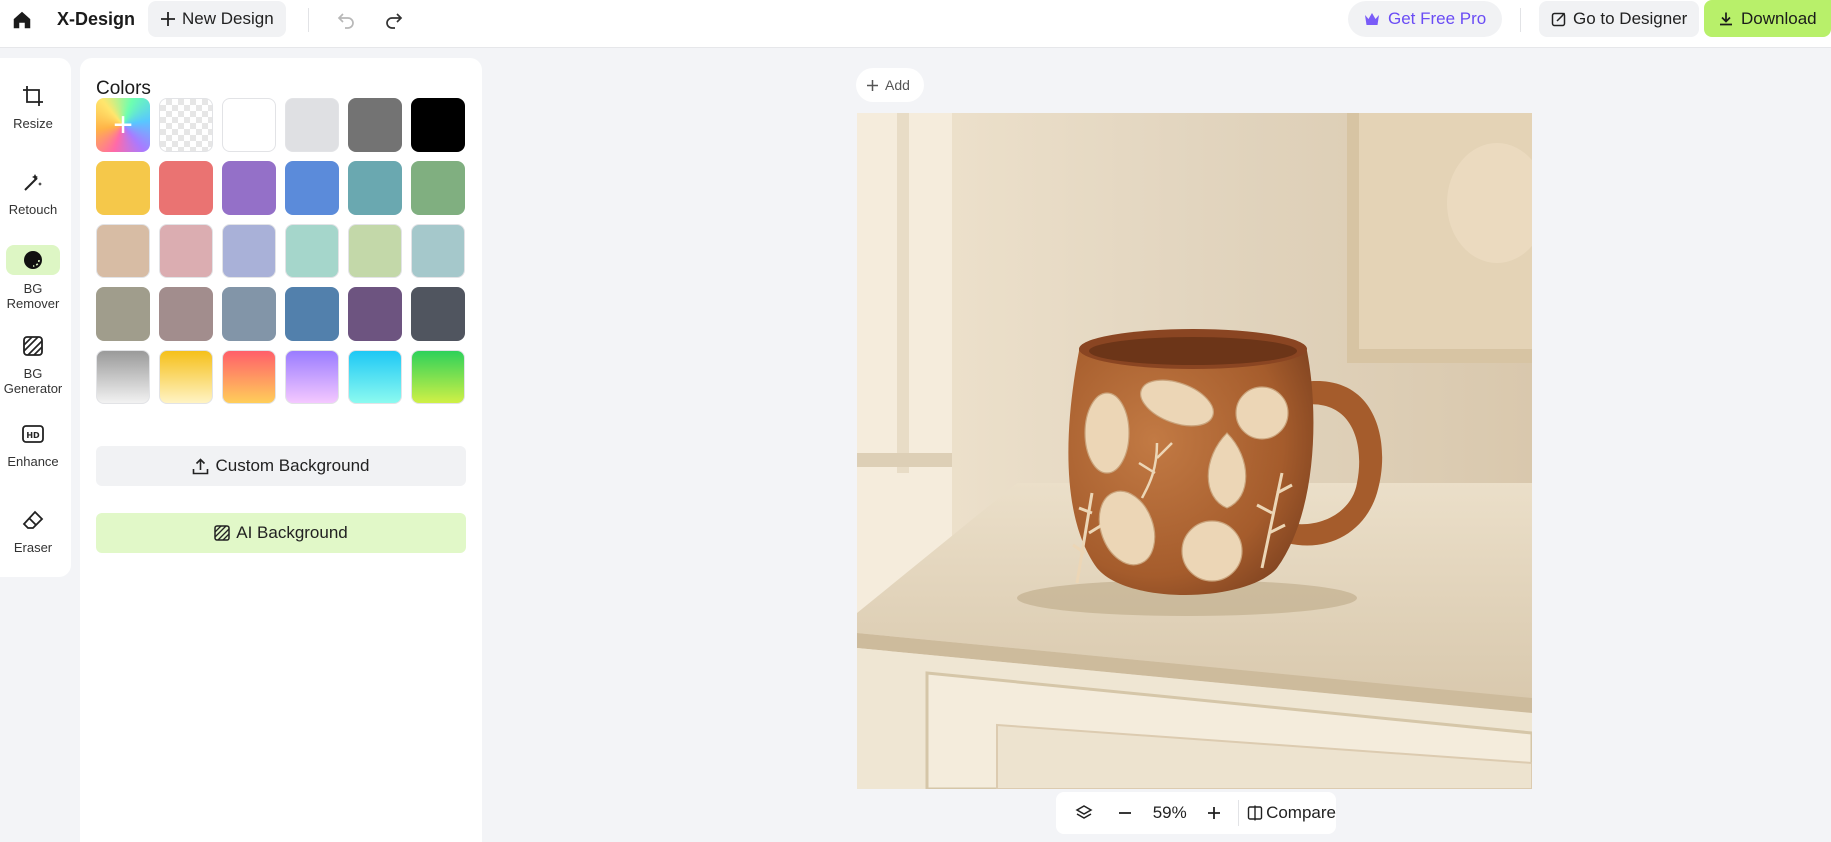 Image resolution: width=1831 pixels, height=842 pixels. What do you see at coordinates (201, 465) in the screenshot?
I see `upload-icon` at bounding box center [201, 465].